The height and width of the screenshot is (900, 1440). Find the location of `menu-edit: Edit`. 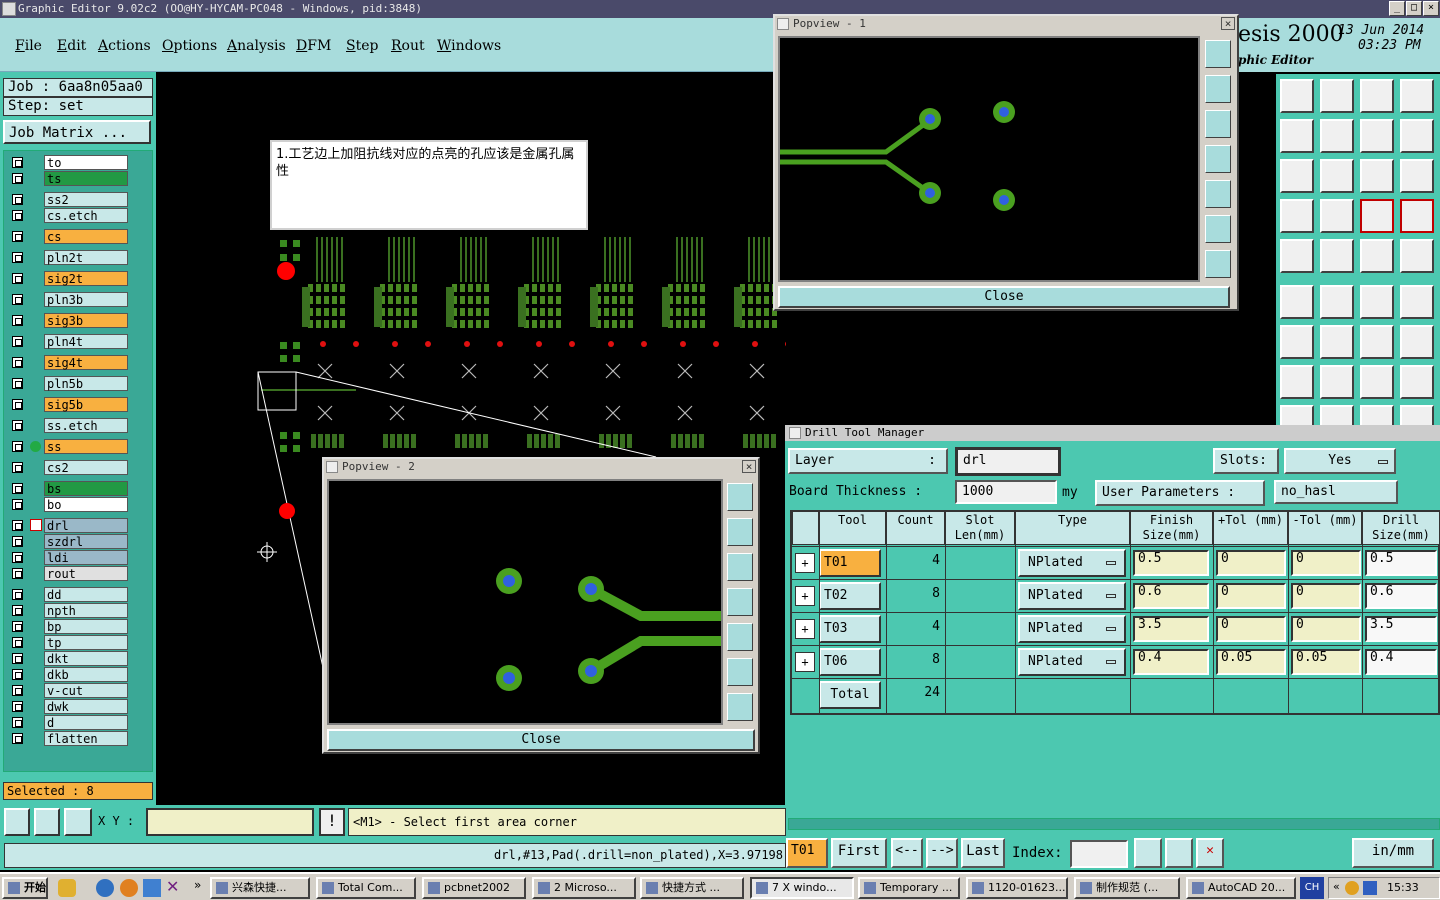

menu-edit: Edit is located at coordinates (71, 46).